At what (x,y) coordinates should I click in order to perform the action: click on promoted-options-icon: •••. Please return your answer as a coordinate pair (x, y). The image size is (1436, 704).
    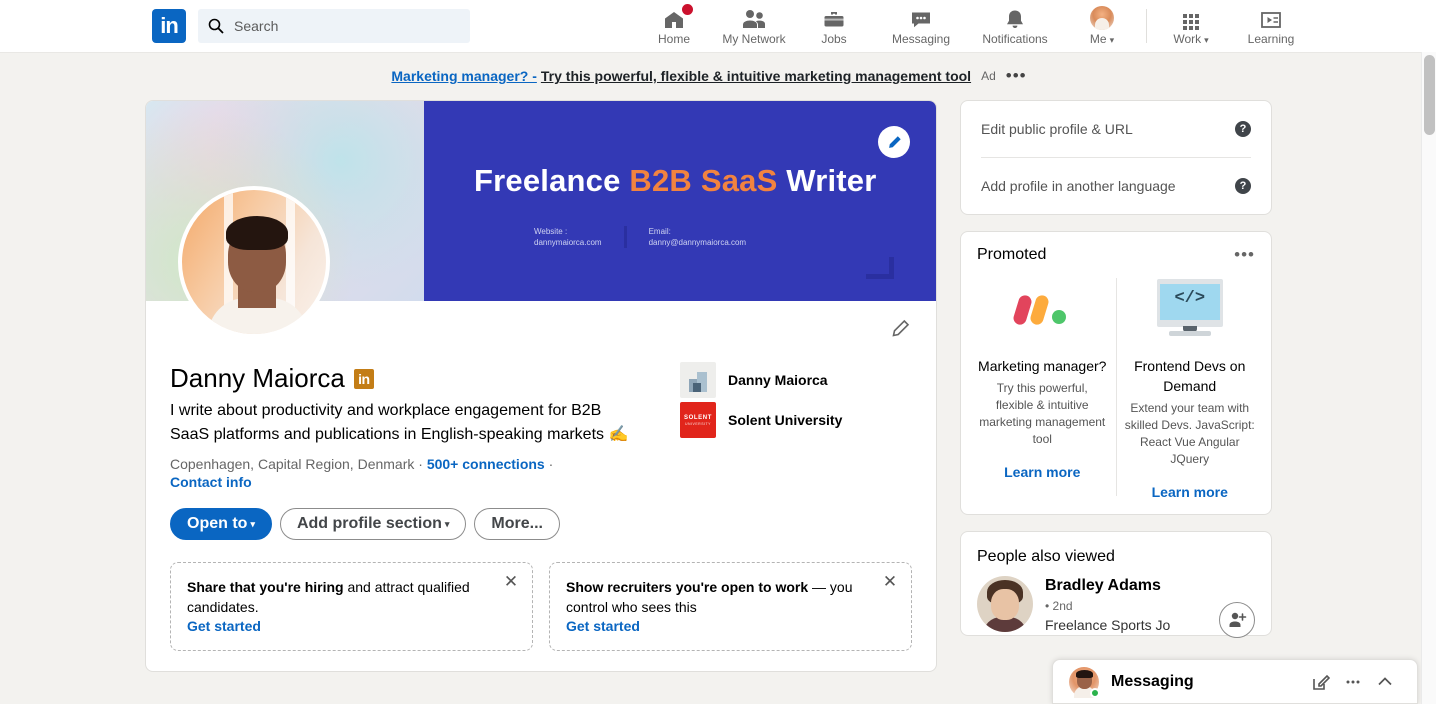
    Looking at the image, I should click on (1244, 254).